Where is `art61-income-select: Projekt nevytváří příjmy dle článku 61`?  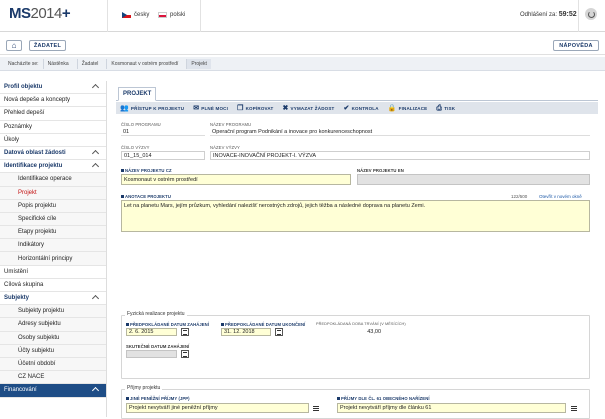
art61-income-select: Projekt nevytváří příjmy dle článku 61 is located at coordinates (451, 408).